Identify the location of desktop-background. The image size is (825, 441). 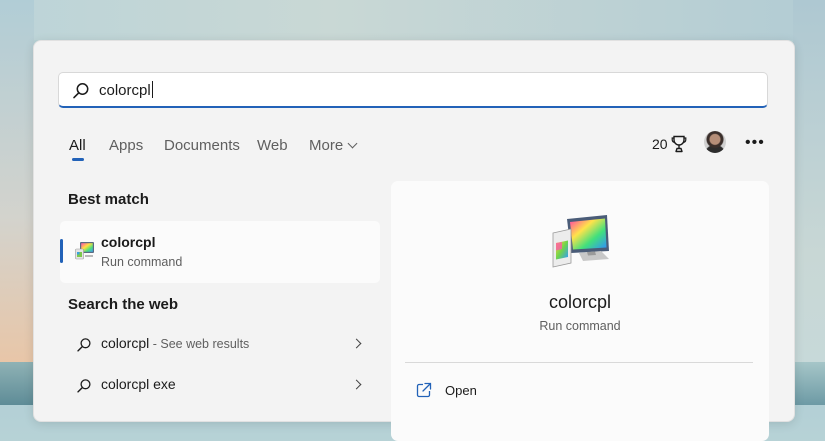
(412, 20).